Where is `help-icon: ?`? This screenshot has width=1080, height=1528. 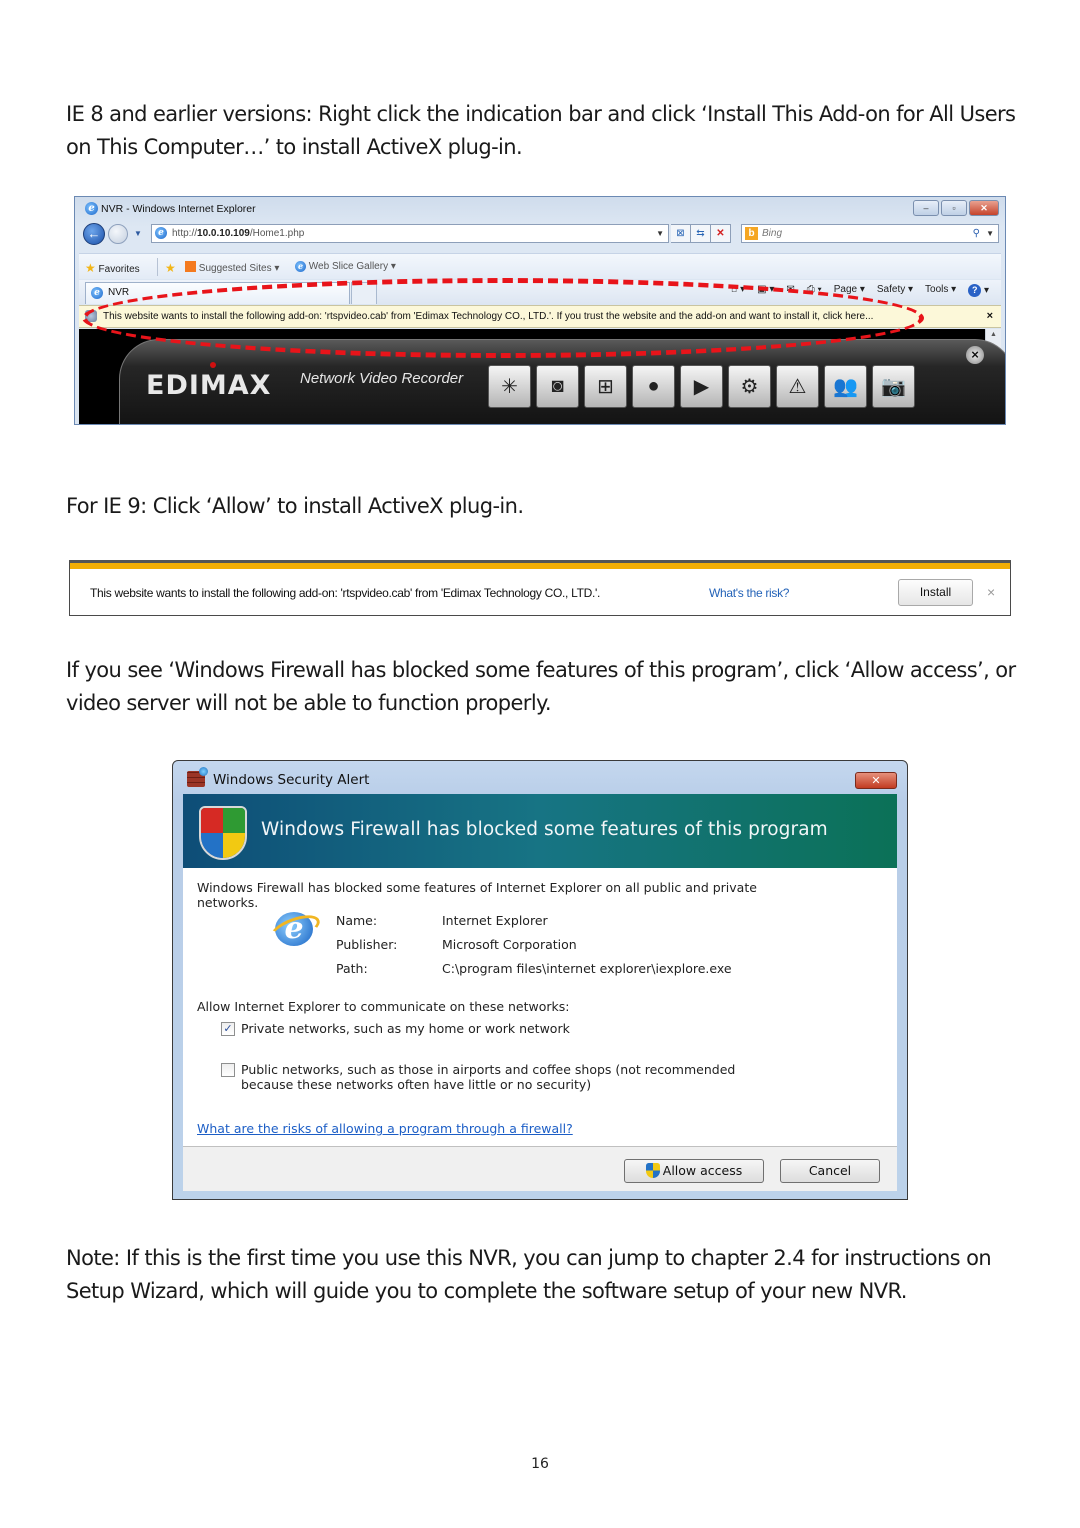
help-icon: ? is located at coordinates (975, 290).